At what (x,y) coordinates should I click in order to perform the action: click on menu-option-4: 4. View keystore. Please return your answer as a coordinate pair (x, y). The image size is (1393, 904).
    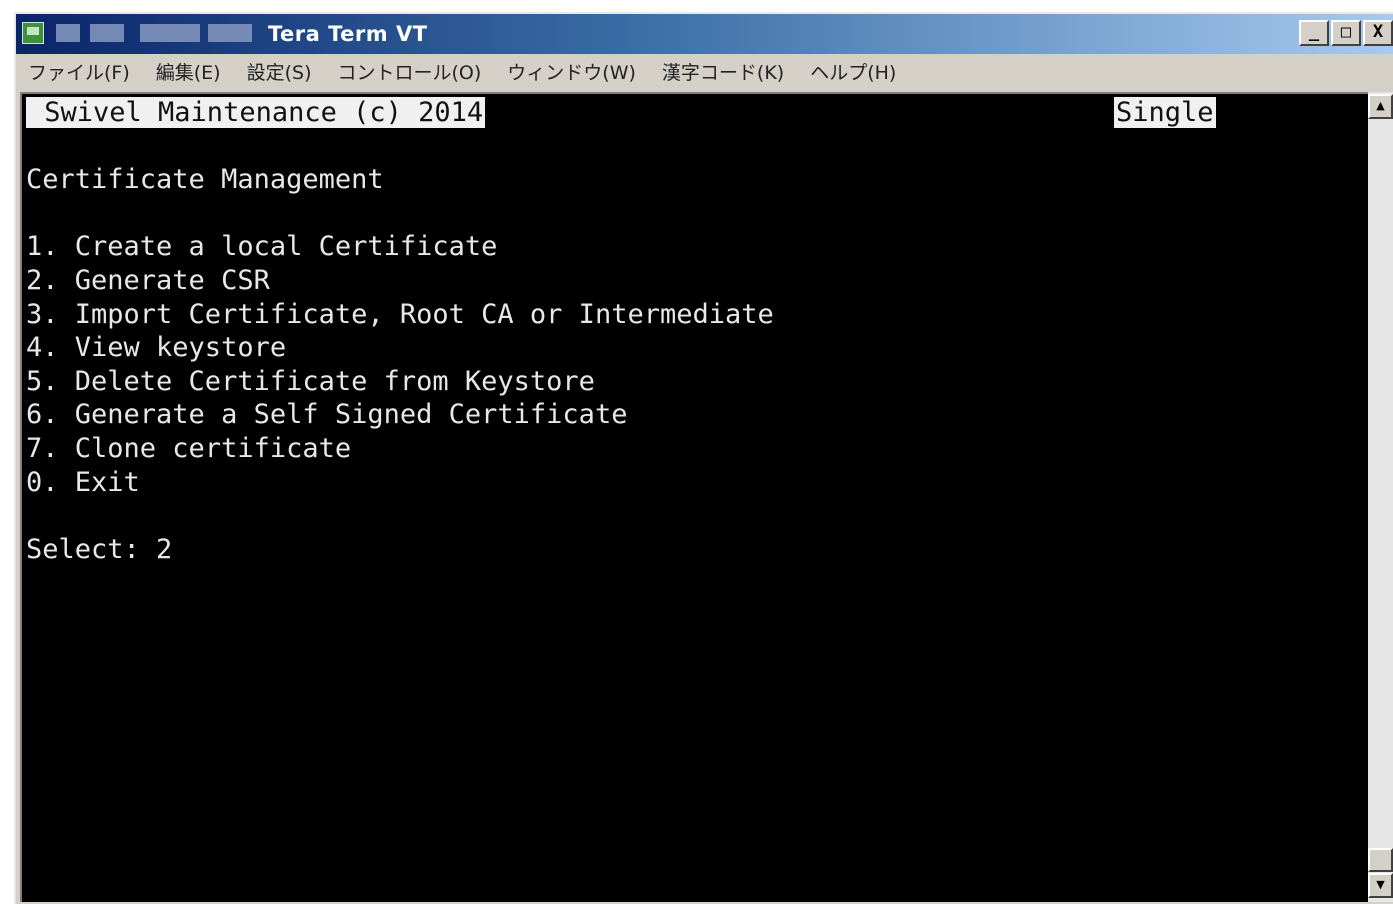
    Looking at the image, I should click on (156, 347).